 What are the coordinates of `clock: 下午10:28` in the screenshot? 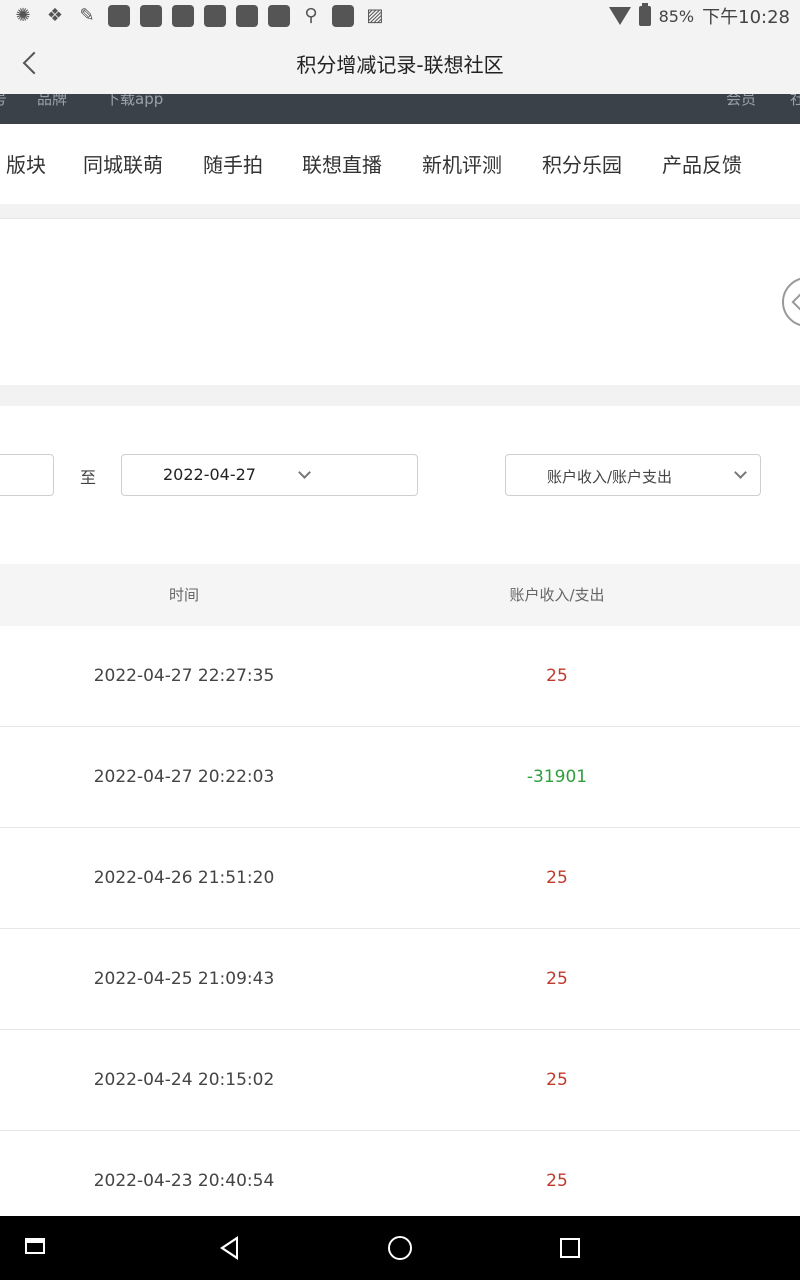 It's located at (746, 17).